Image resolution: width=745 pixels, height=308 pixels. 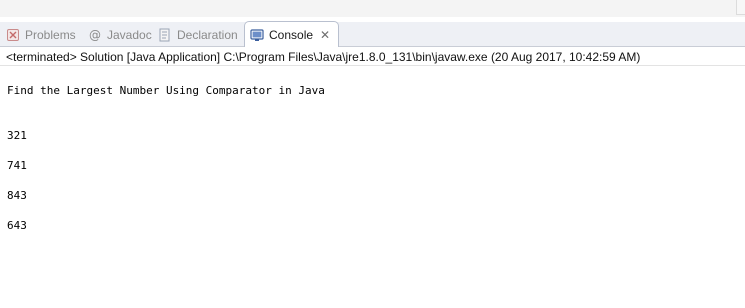 What do you see at coordinates (17, 225) in the screenshot?
I see `output-number-4: 643` at bounding box center [17, 225].